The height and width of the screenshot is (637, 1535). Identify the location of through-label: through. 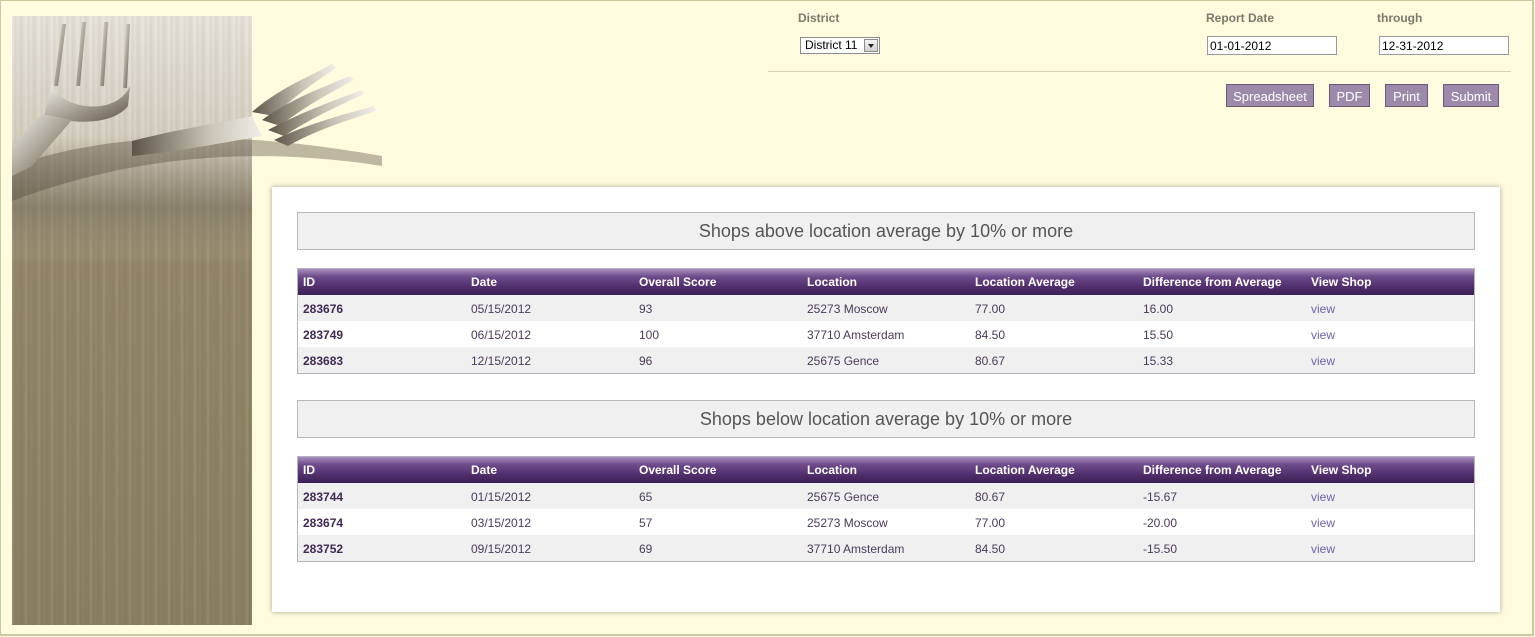
(1400, 18).